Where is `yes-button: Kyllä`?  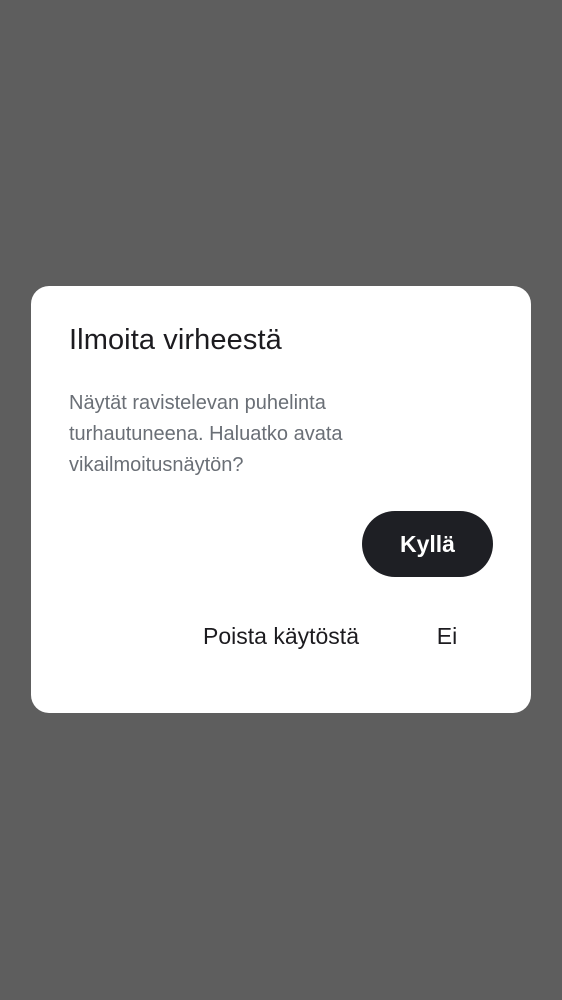 yes-button: Kyllä is located at coordinates (427, 544).